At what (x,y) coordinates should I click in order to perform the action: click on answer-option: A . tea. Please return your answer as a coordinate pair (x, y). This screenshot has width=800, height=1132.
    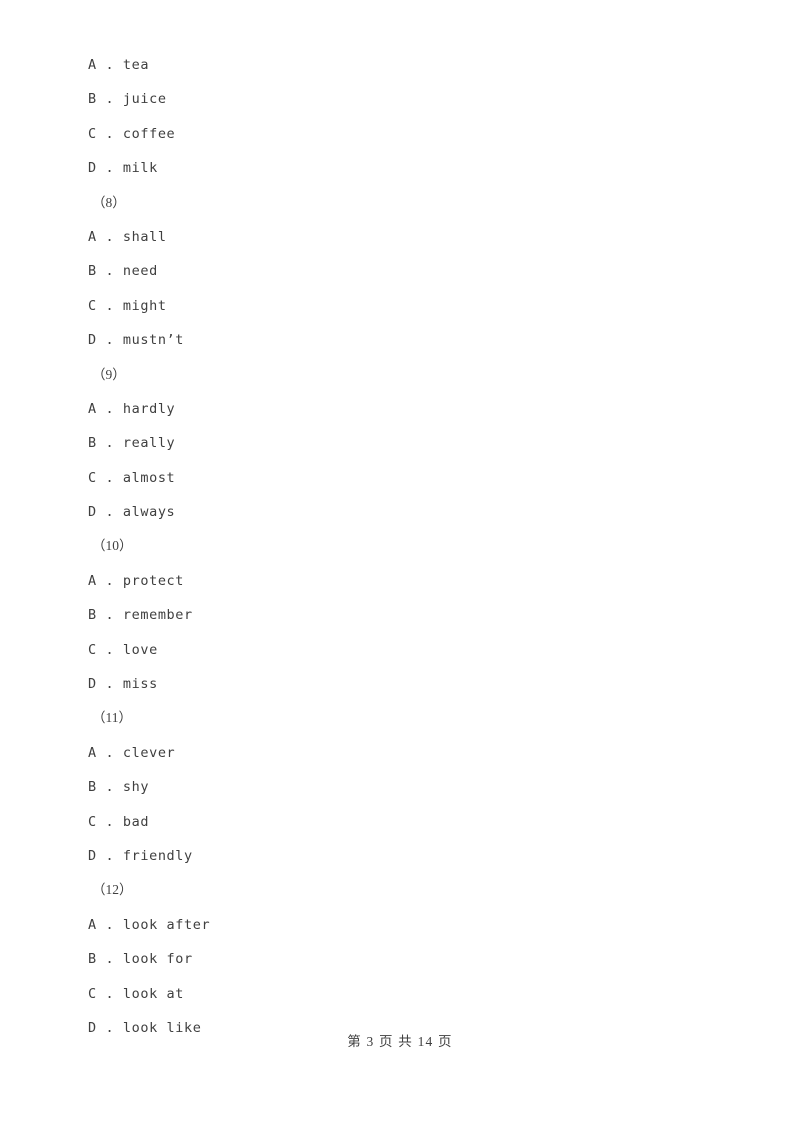
    Looking at the image, I should click on (119, 65).